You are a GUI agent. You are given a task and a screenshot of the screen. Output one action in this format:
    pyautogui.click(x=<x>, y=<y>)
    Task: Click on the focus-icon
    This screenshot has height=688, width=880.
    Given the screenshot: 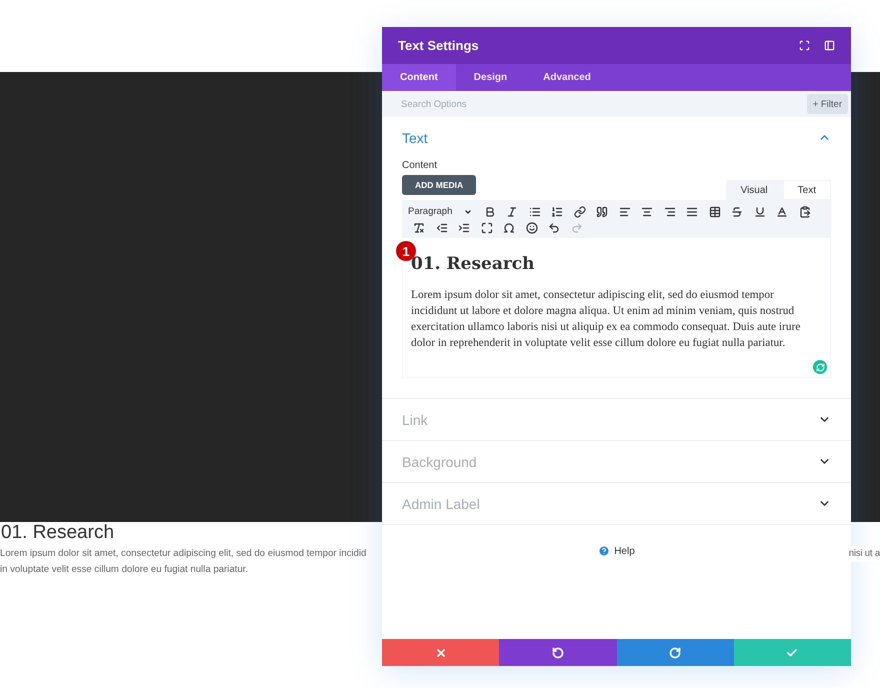 What is the action you would take?
    pyautogui.click(x=804, y=45)
    